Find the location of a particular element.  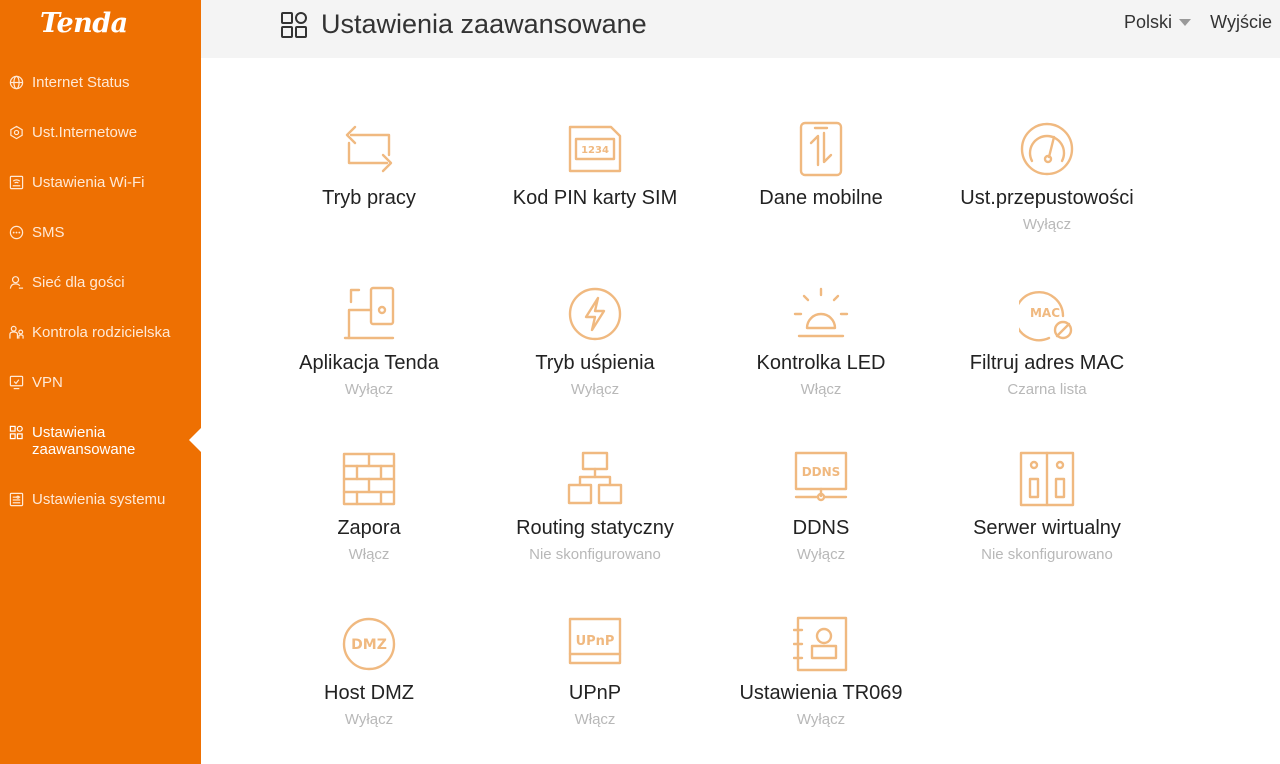

sidebar-item-guest-network: Sieć dla gości is located at coordinates (100, 283).